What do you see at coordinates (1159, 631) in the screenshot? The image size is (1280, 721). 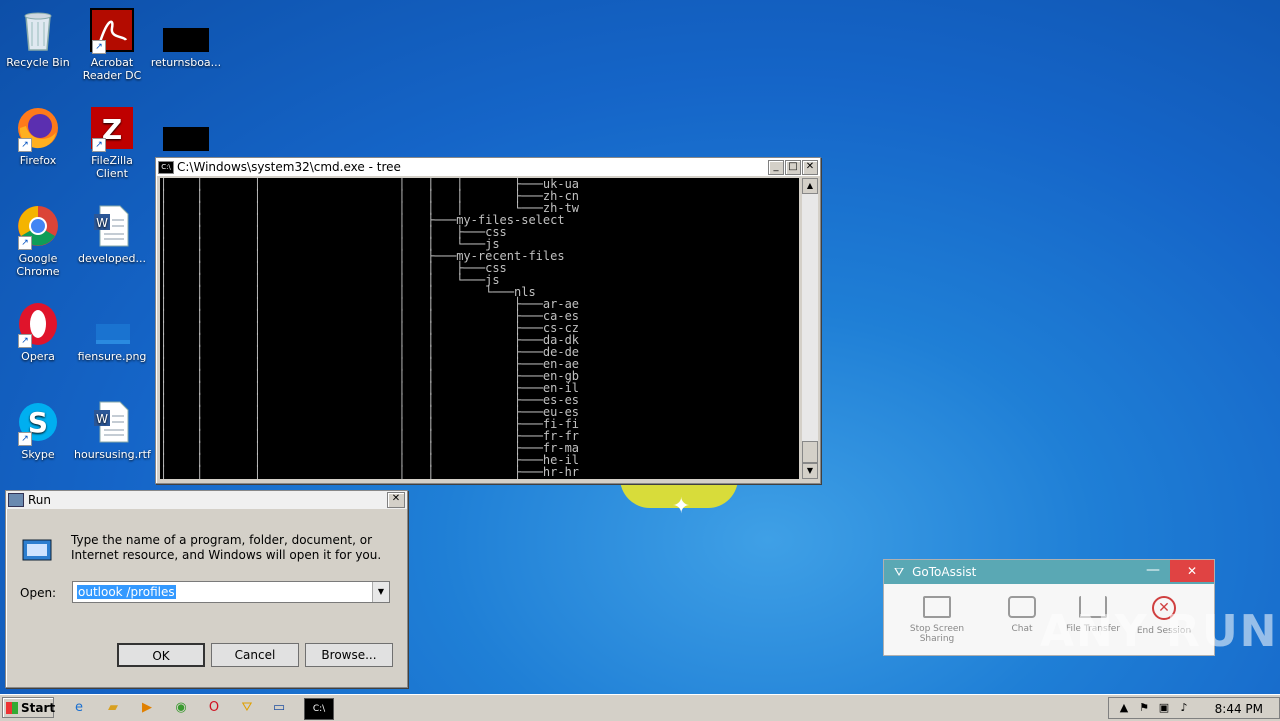 I see `anyrun-watermark: ANY RUN` at bounding box center [1159, 631].